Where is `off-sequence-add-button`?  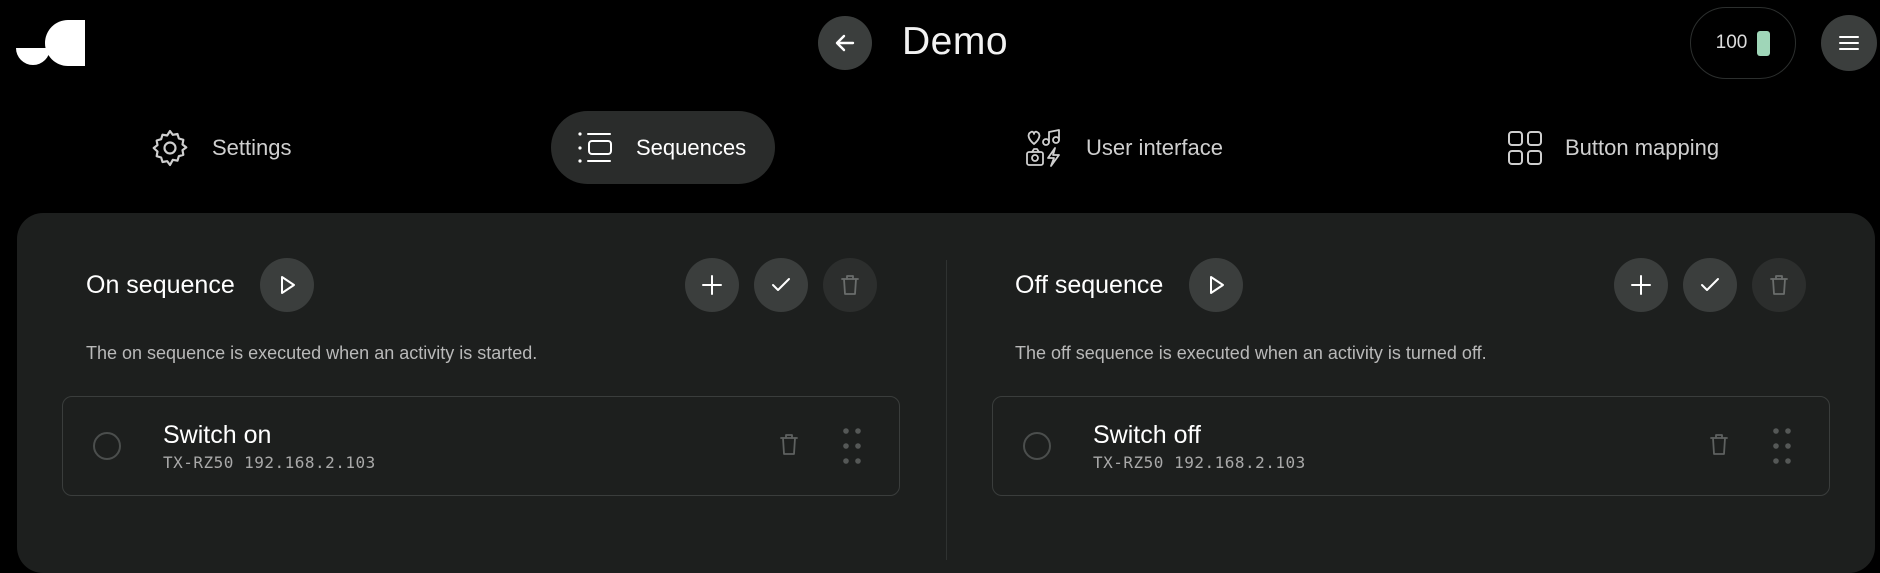 off-sequence-add-button is located at coordinates (1641, 285).